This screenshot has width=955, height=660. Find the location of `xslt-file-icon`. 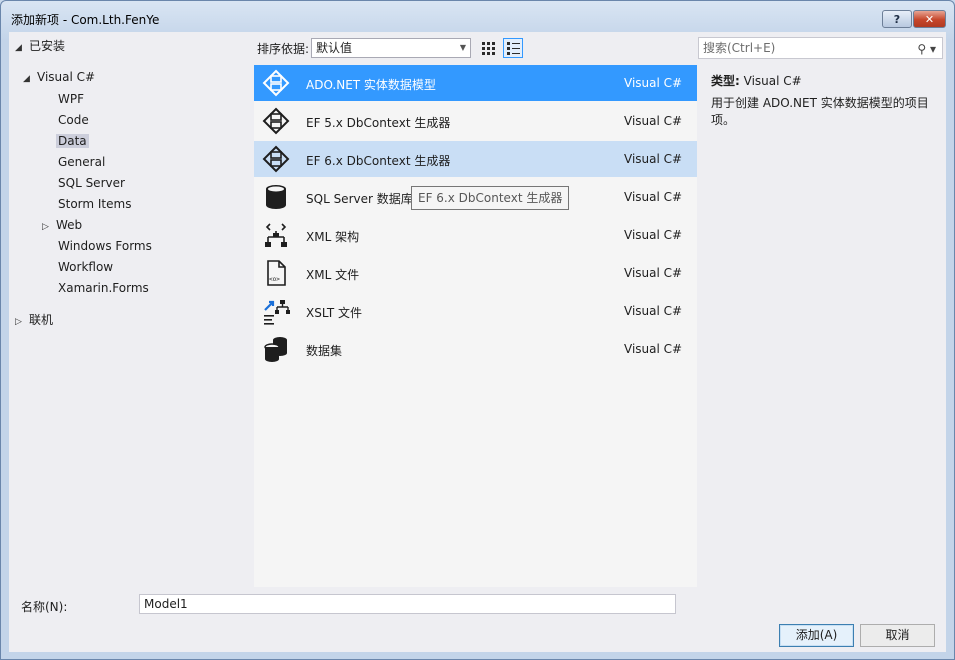

xslt-file-icon is located at coordinates (277, 312).